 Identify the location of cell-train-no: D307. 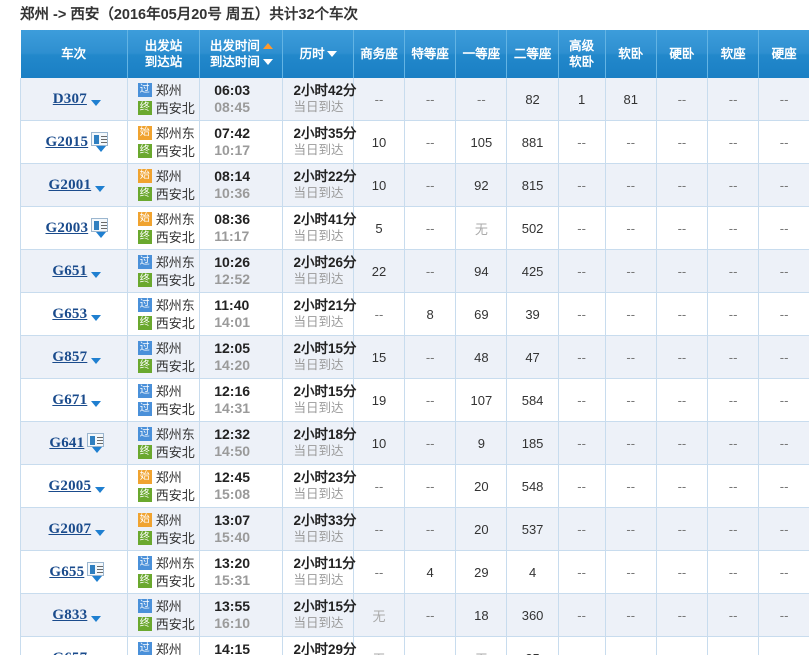
(74, 99).